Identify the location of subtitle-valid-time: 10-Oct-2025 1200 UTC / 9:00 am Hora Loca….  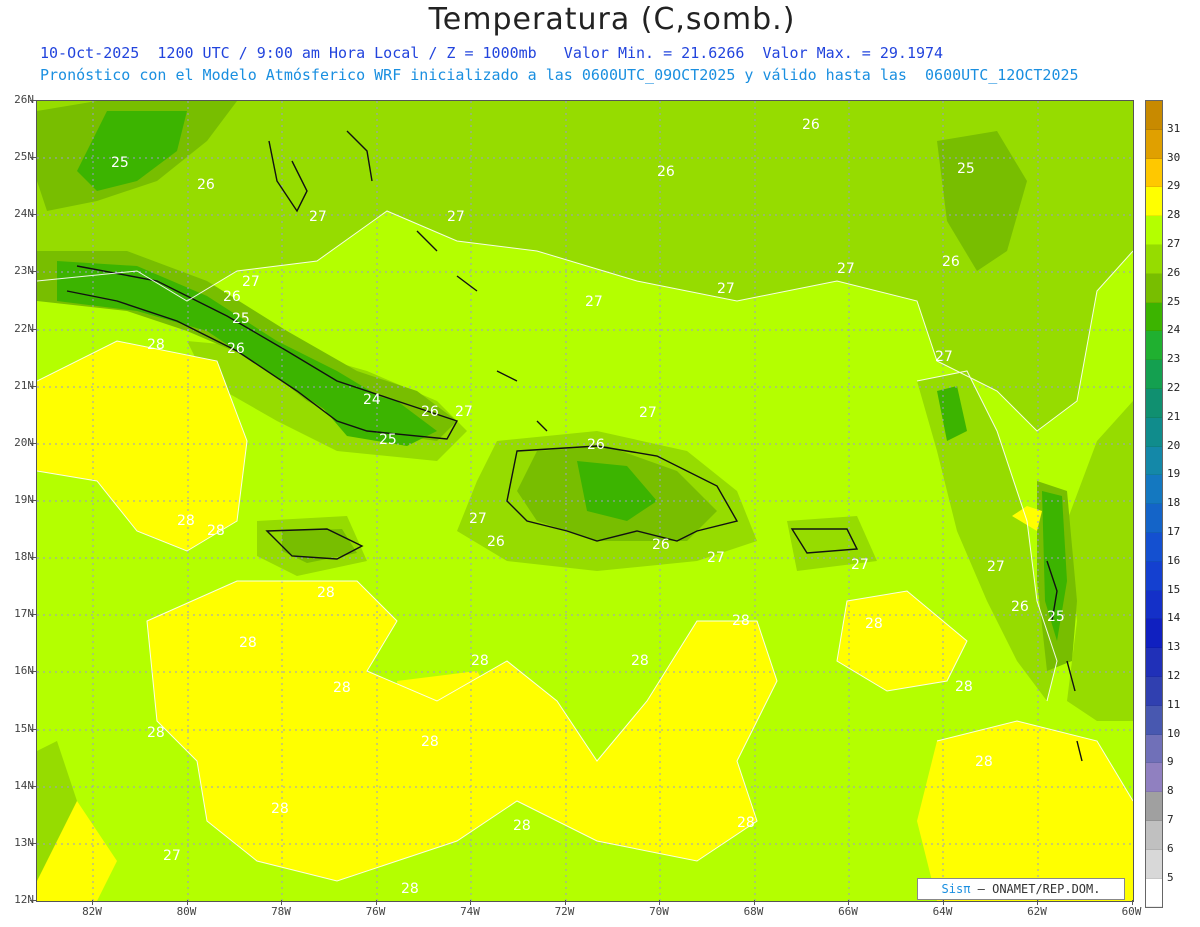
(492, 53).